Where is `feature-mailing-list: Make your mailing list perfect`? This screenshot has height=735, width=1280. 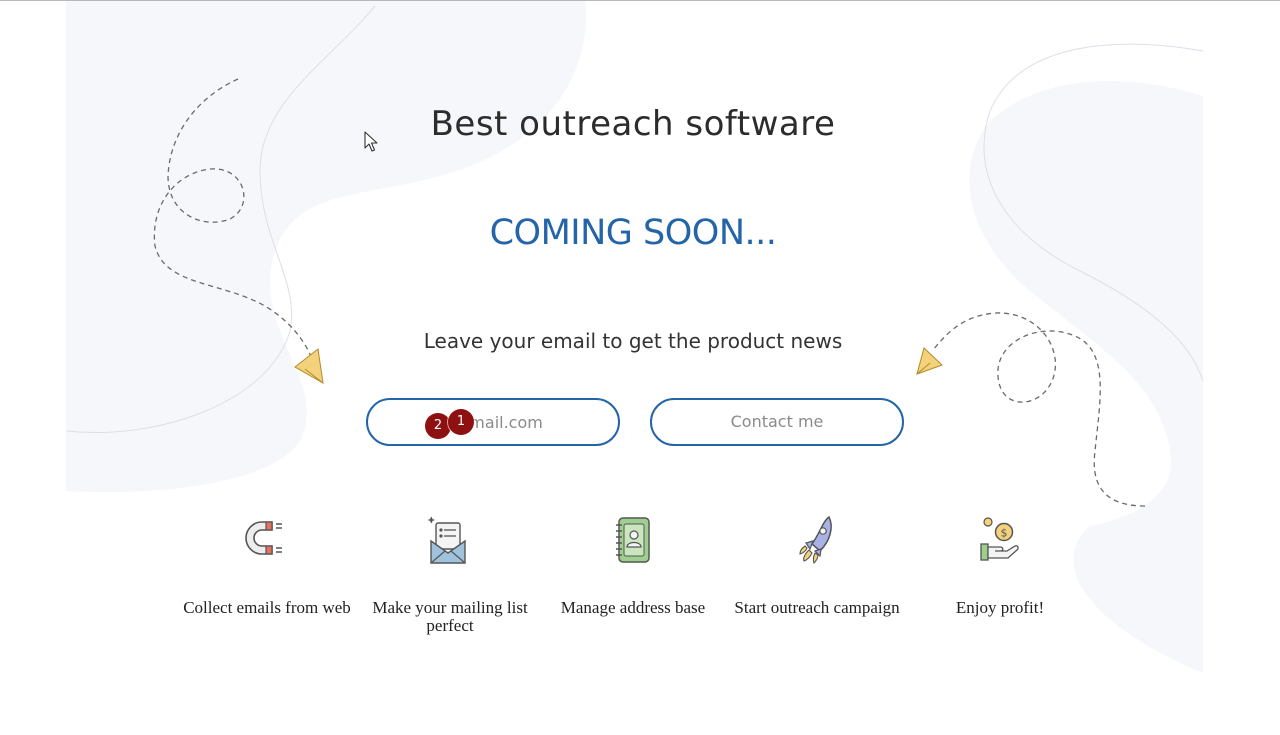
feature-mailing-list: Make your mailing list perfect is located at coordinates (450, 574).